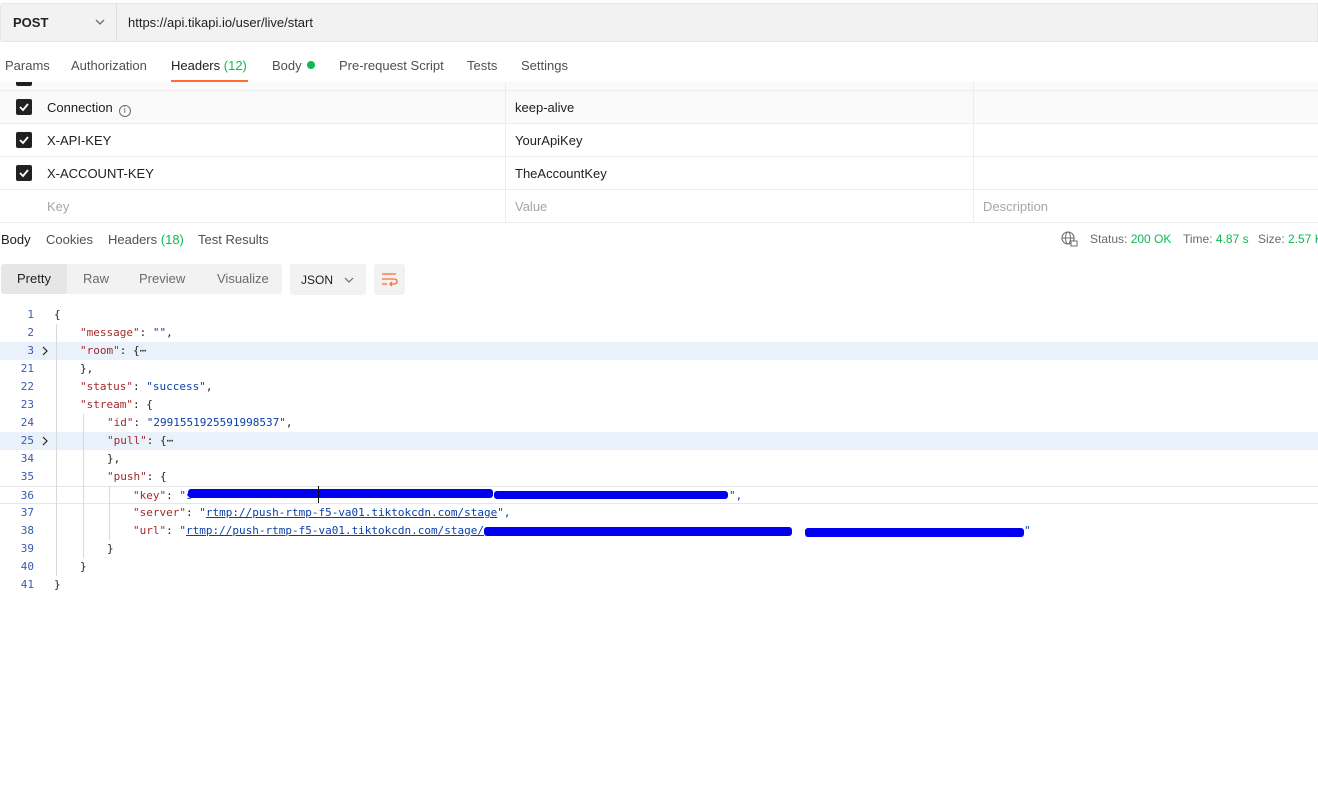 The height and width of the screenshot is (803, 1318). I want to click on checkbox, so click(24, 84).